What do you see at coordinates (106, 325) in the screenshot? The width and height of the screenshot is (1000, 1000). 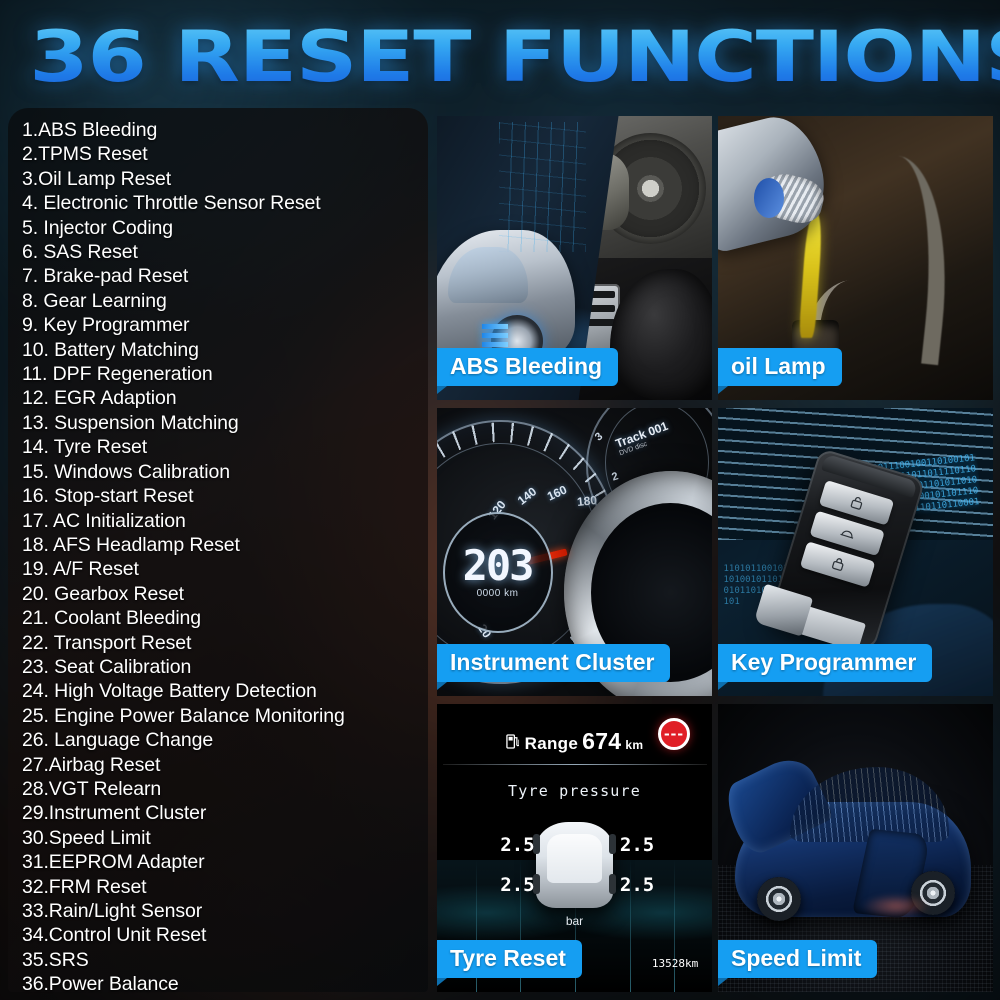 I see `list-item: 9. Key Programmer` at bounding box center [106, 325].